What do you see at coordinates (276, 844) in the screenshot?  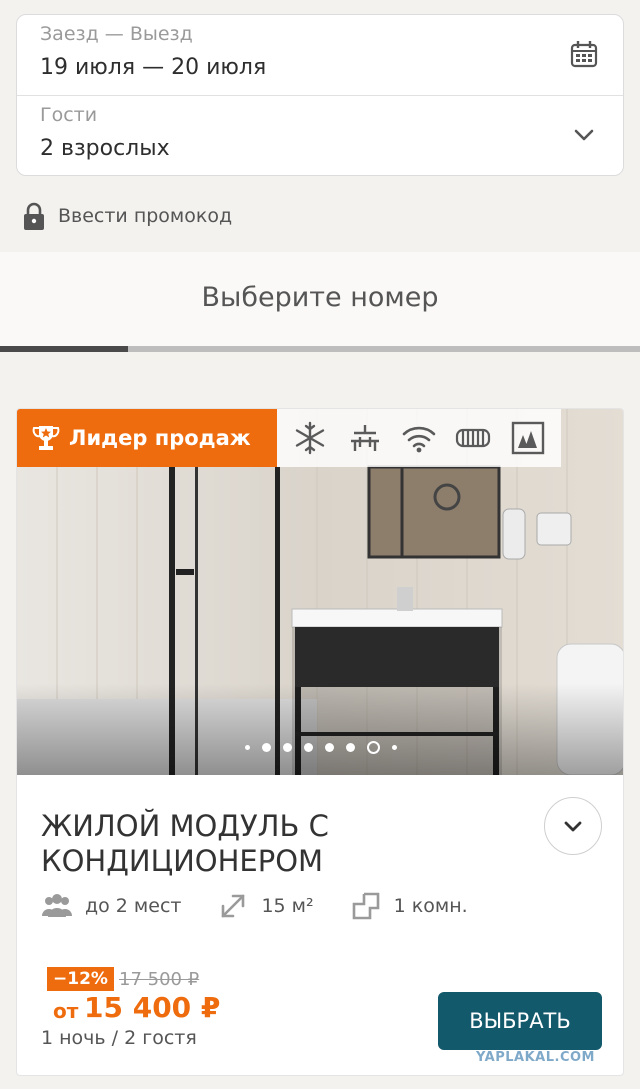 I see `room-title: ЖИЛОЙ МОДУЛЬ С КОНДИЦИОНЕРОМ` at bounding box center [276, 844].